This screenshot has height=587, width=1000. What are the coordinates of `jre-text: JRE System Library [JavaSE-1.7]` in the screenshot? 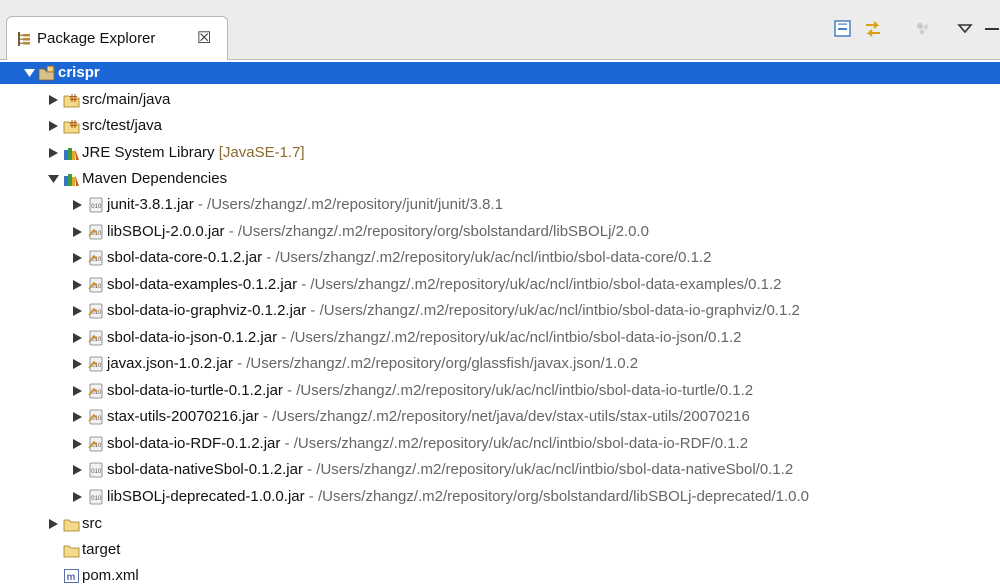 It's located at (193, 153).